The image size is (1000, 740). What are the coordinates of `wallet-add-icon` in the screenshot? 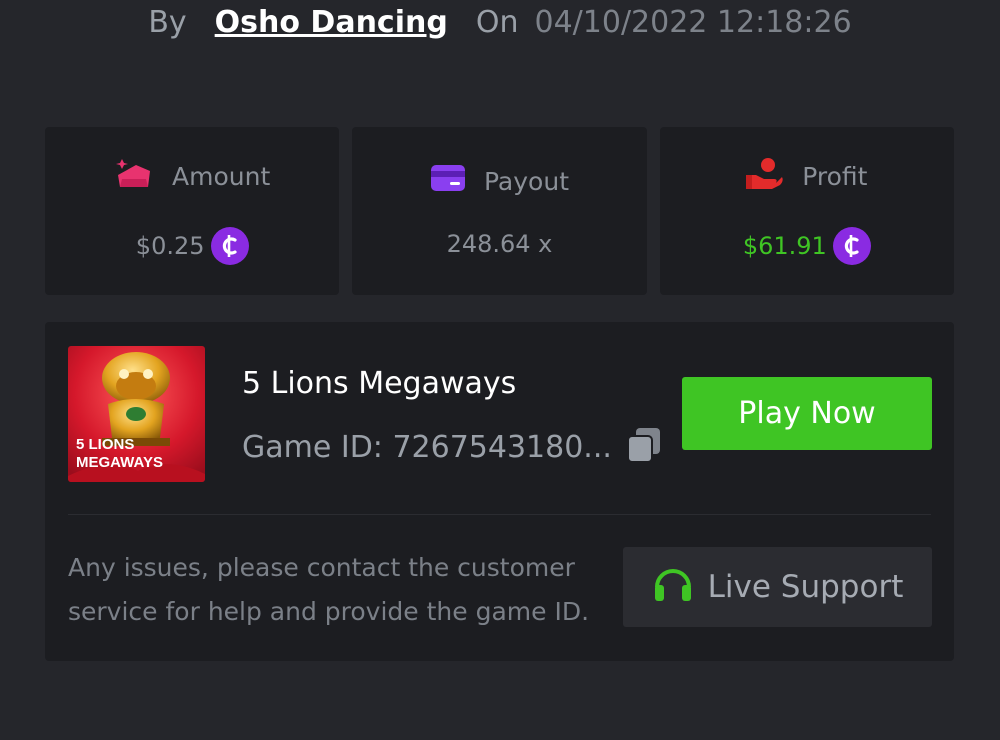 It's located at (134, 176).